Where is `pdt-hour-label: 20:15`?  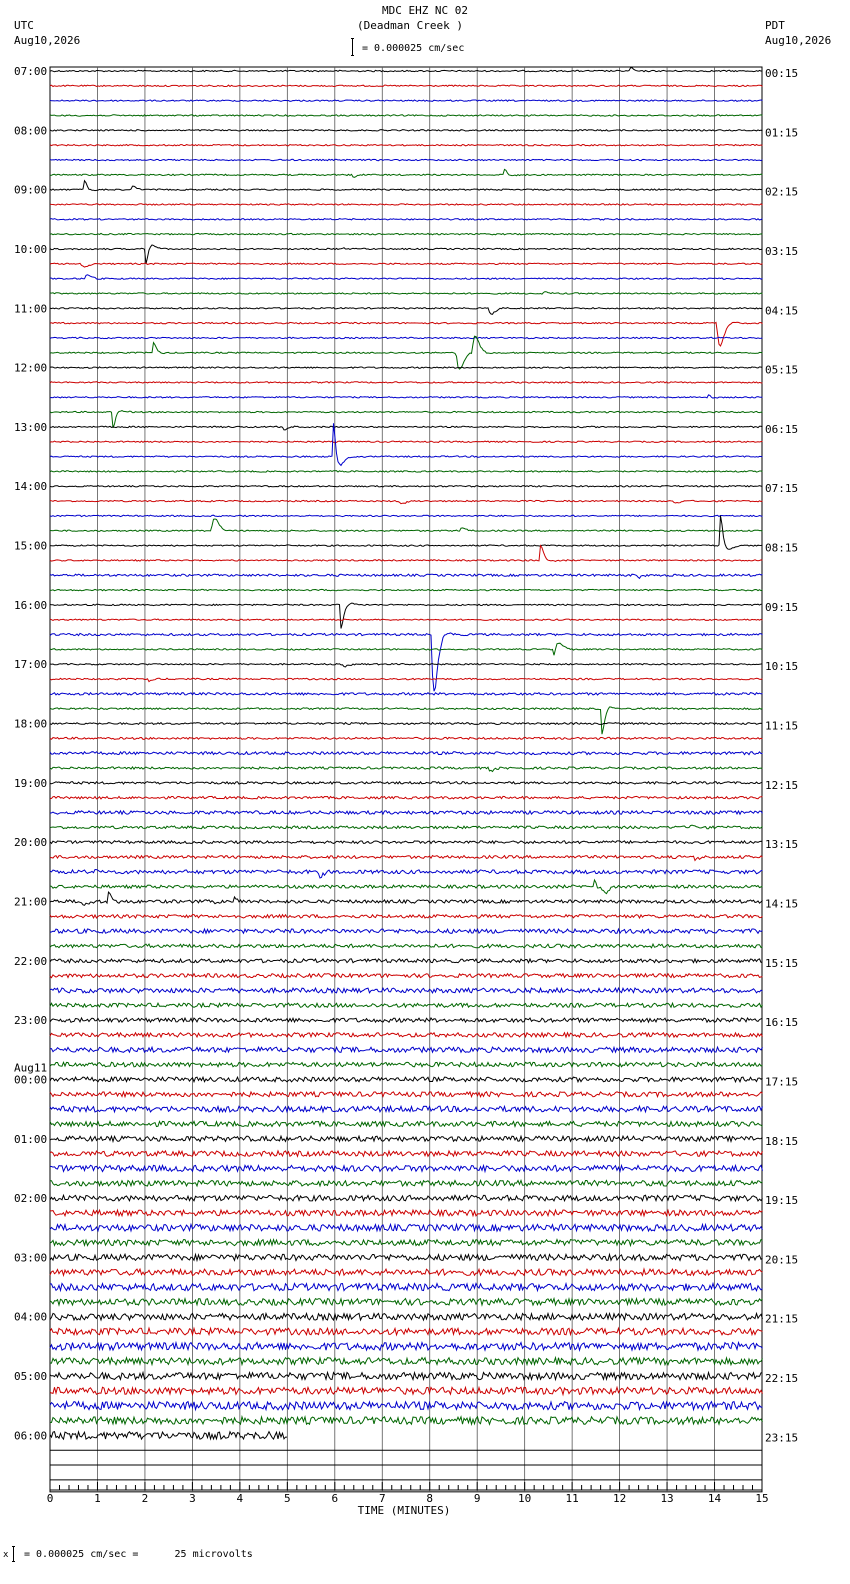 pdt-hour-label: 20:15 is located at coordinates (781, 1259).